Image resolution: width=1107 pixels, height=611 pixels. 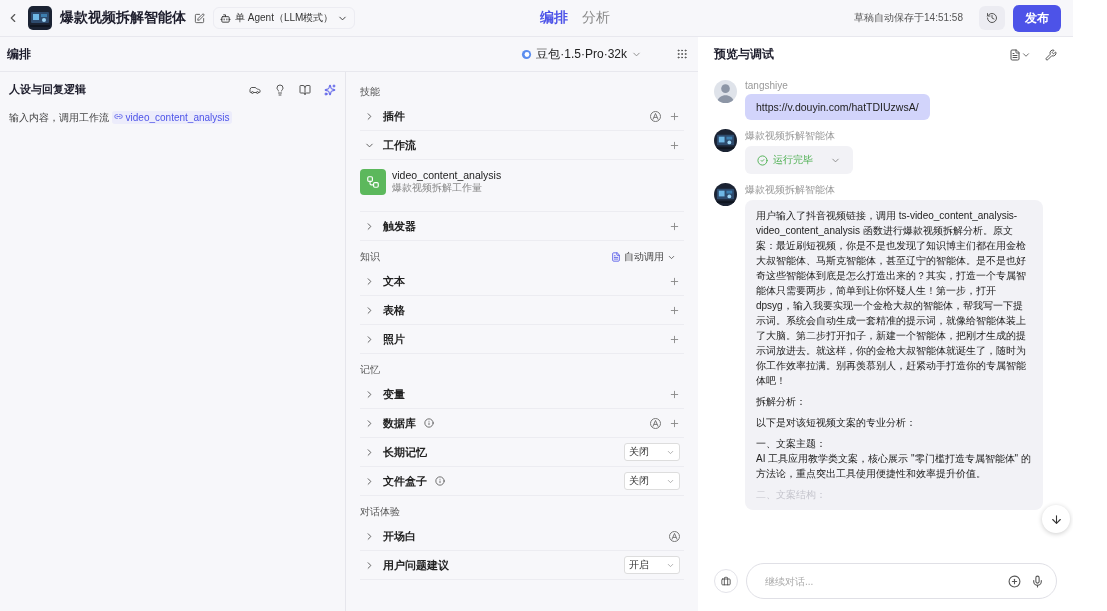 What do you see at coordinates (171, 117) in the screenshot?
I see `workflow-reference: video_content_analysis` at bounding box center [171, 117].